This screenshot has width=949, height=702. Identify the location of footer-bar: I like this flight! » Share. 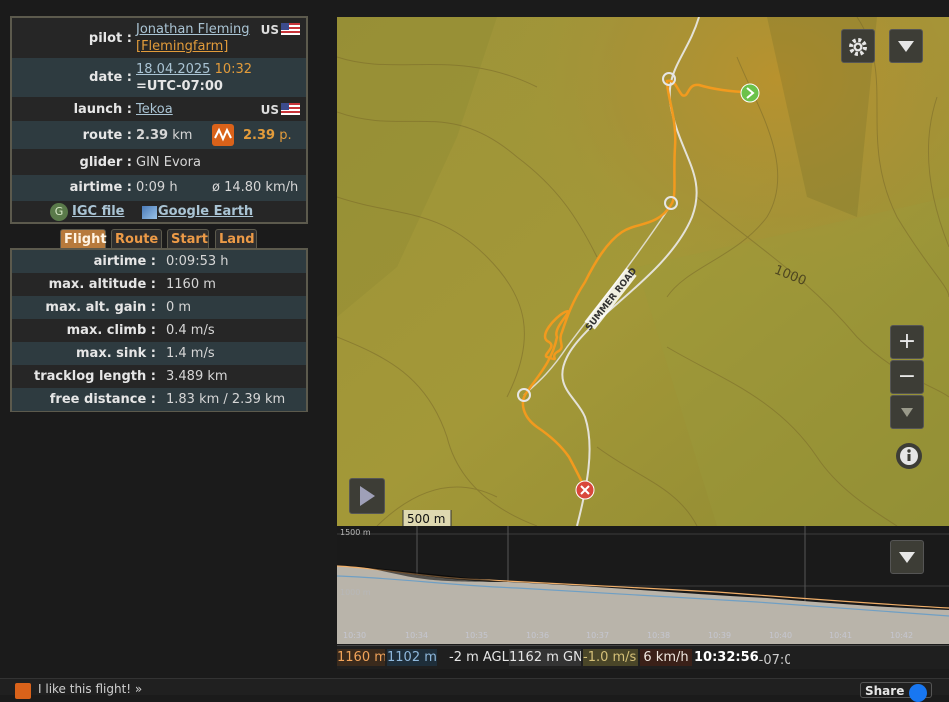
(474, 690).